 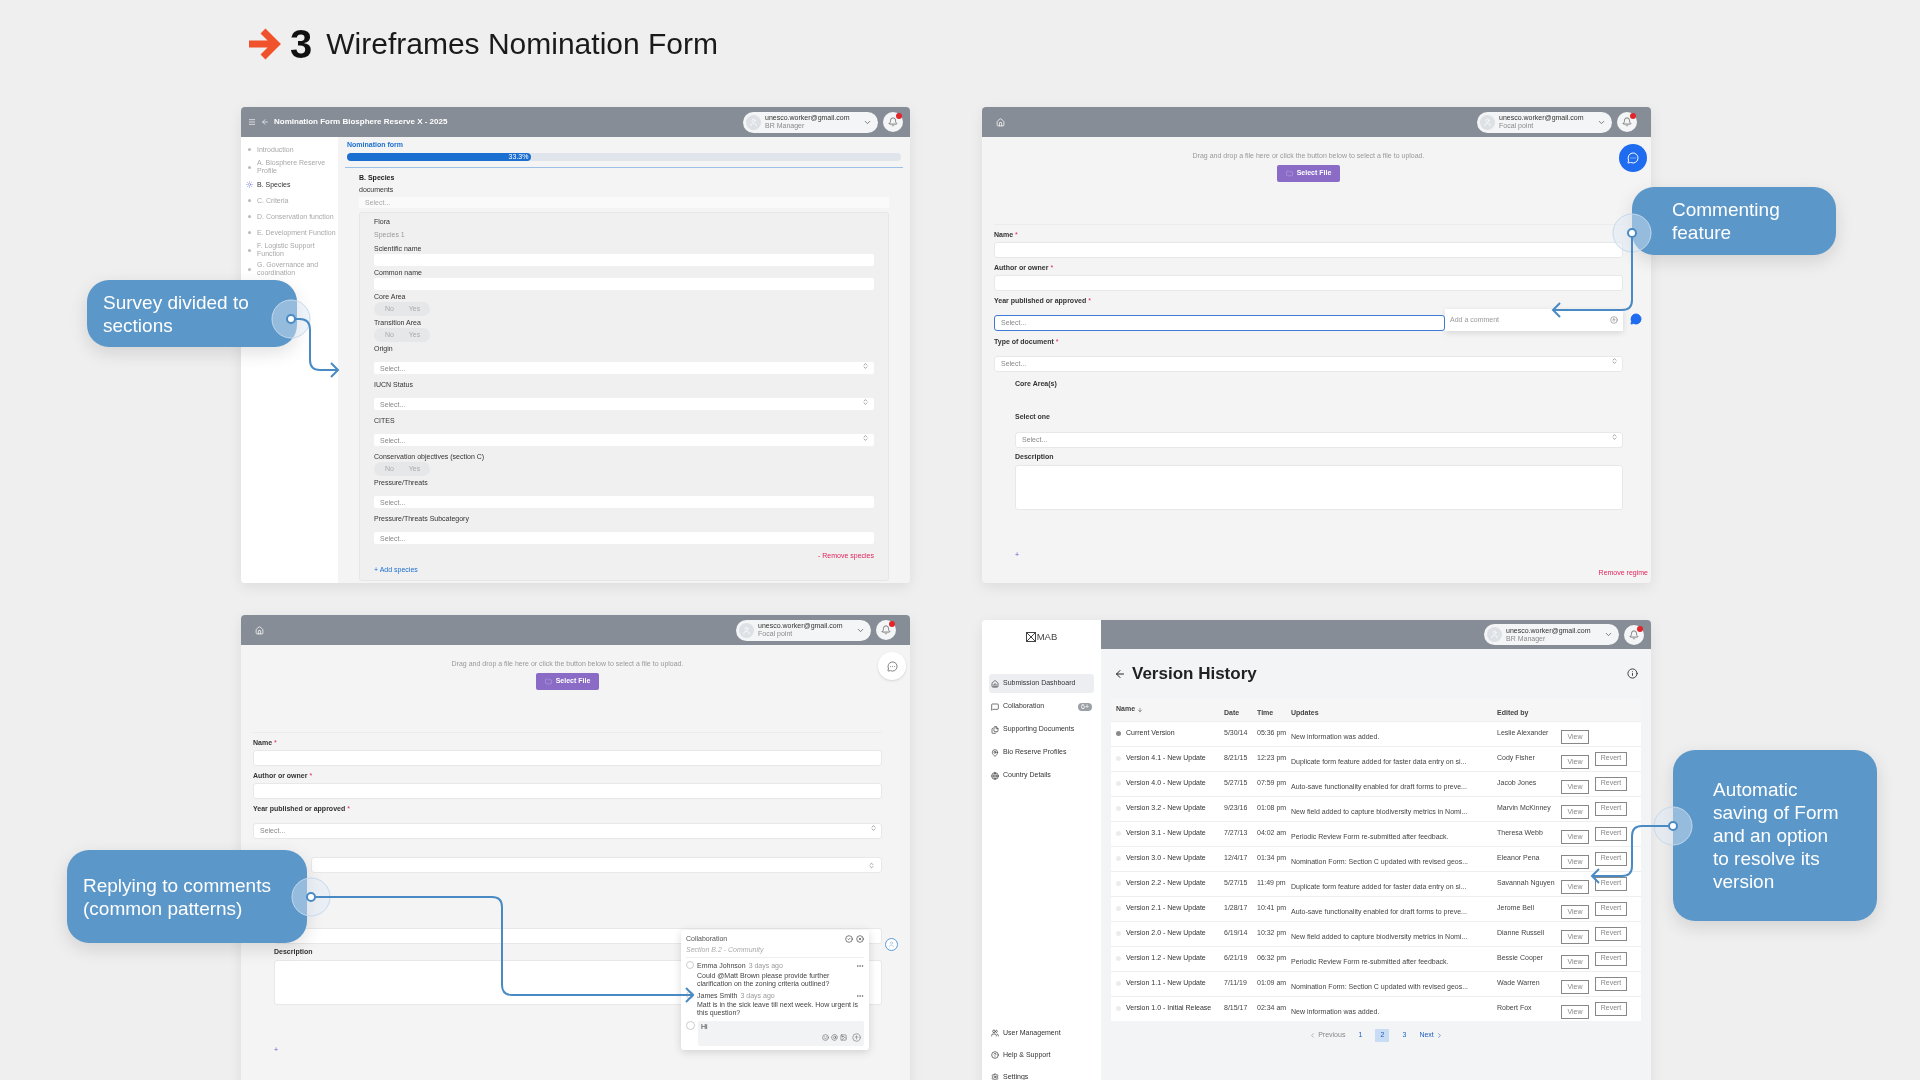 I want to click on close-icon, so click(x=860, y=939).